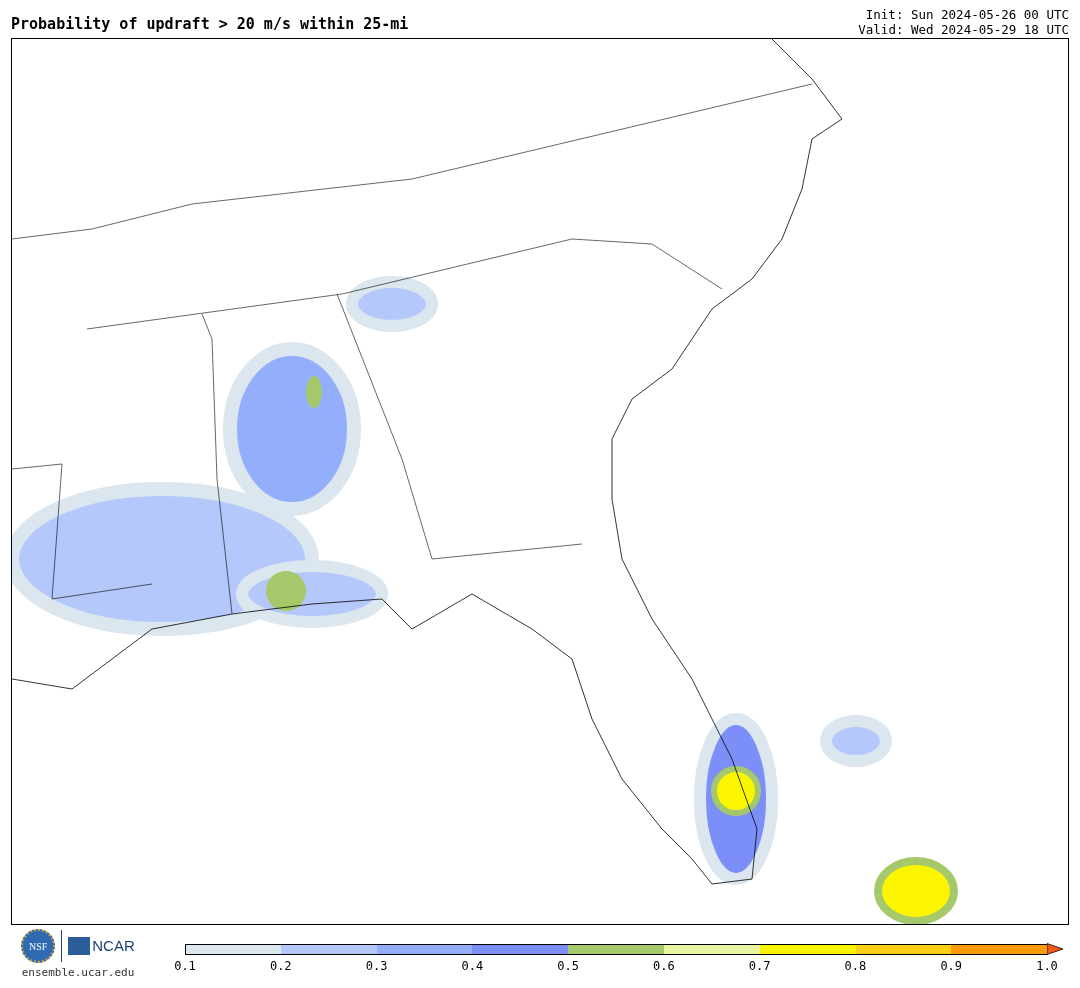 This screenshot has height=988, width=1080. I want to click on colorbar-tick-label: 0.9, so click(951, 966).